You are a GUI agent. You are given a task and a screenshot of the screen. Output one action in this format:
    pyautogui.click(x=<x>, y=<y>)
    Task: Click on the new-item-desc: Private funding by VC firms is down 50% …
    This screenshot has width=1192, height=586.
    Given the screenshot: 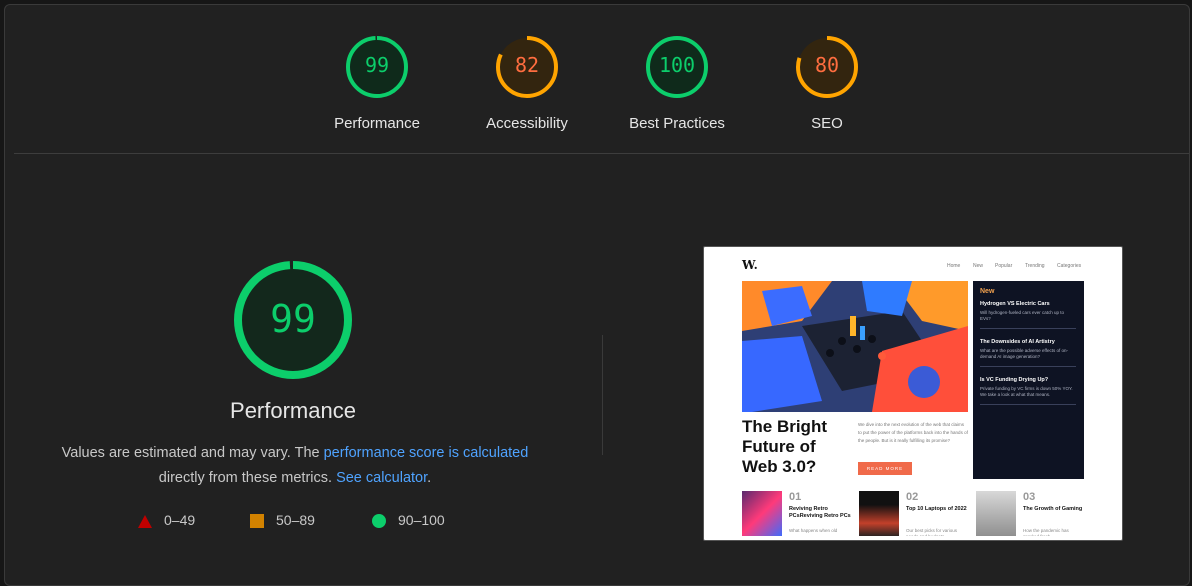 What is the action you would take?
    pyautogui.click(x=1026, y=391)
    